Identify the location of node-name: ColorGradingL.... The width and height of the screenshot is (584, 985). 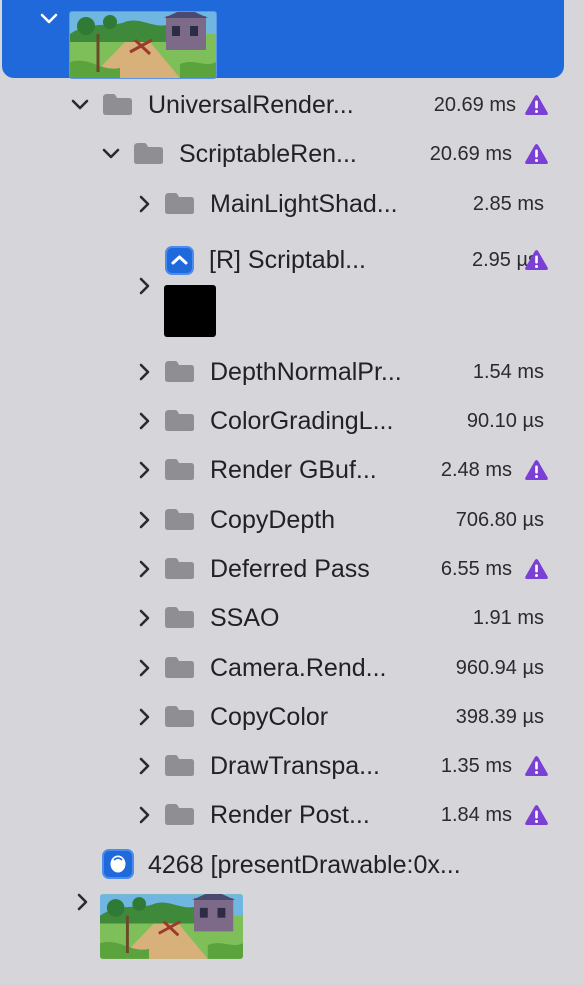
(302, 421).